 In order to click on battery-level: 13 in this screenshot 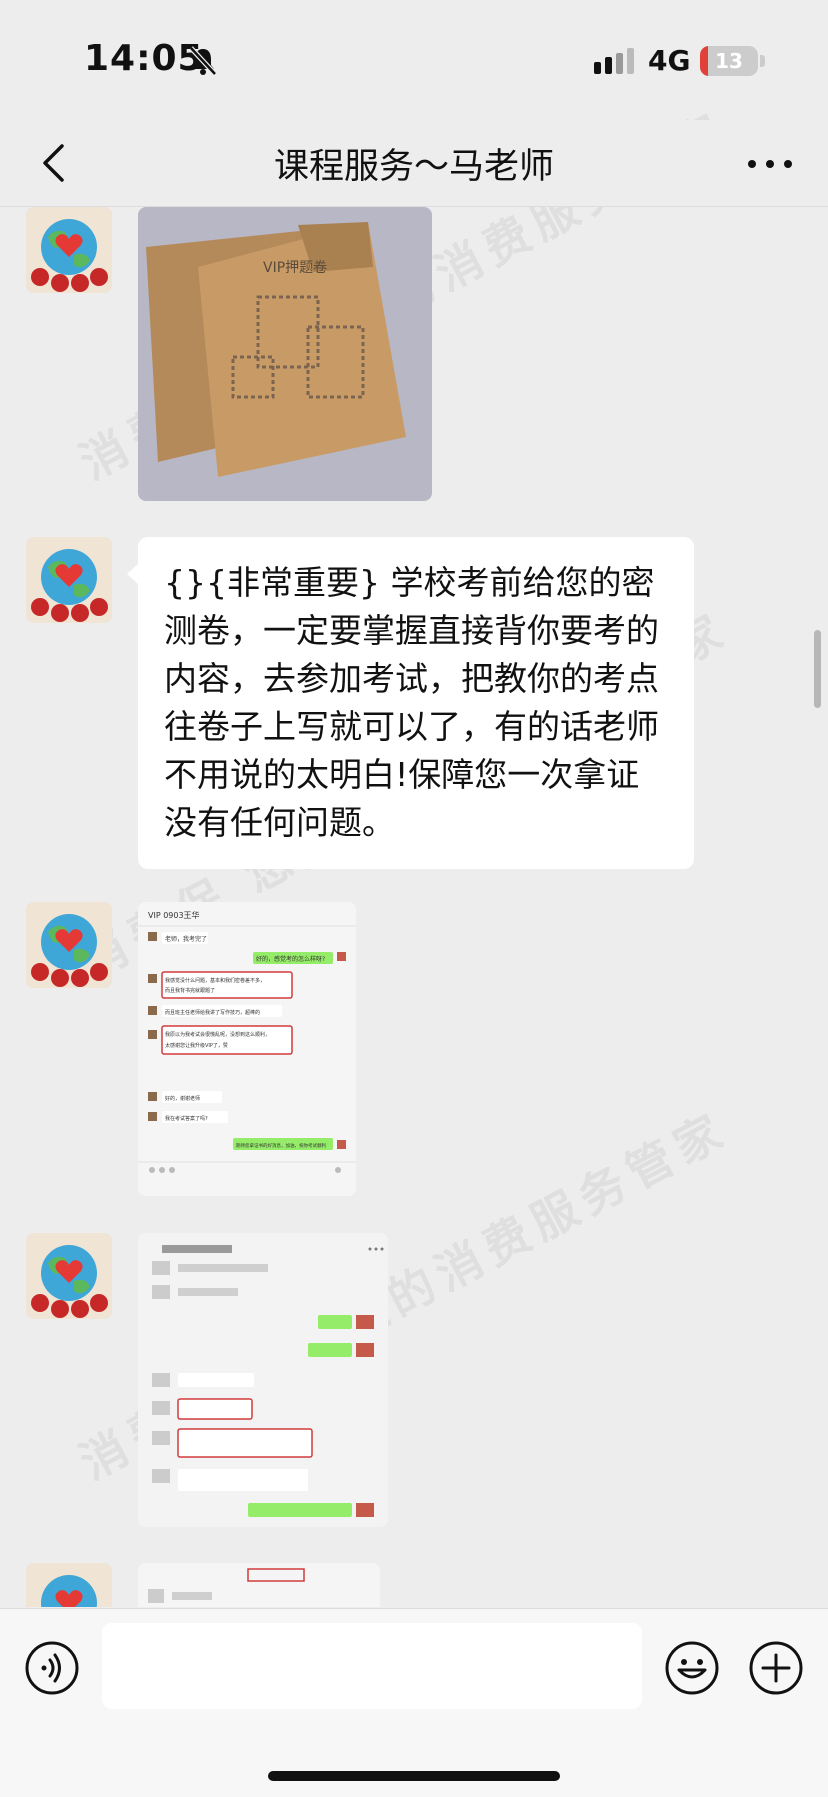, I will do `click(729, 61)`.